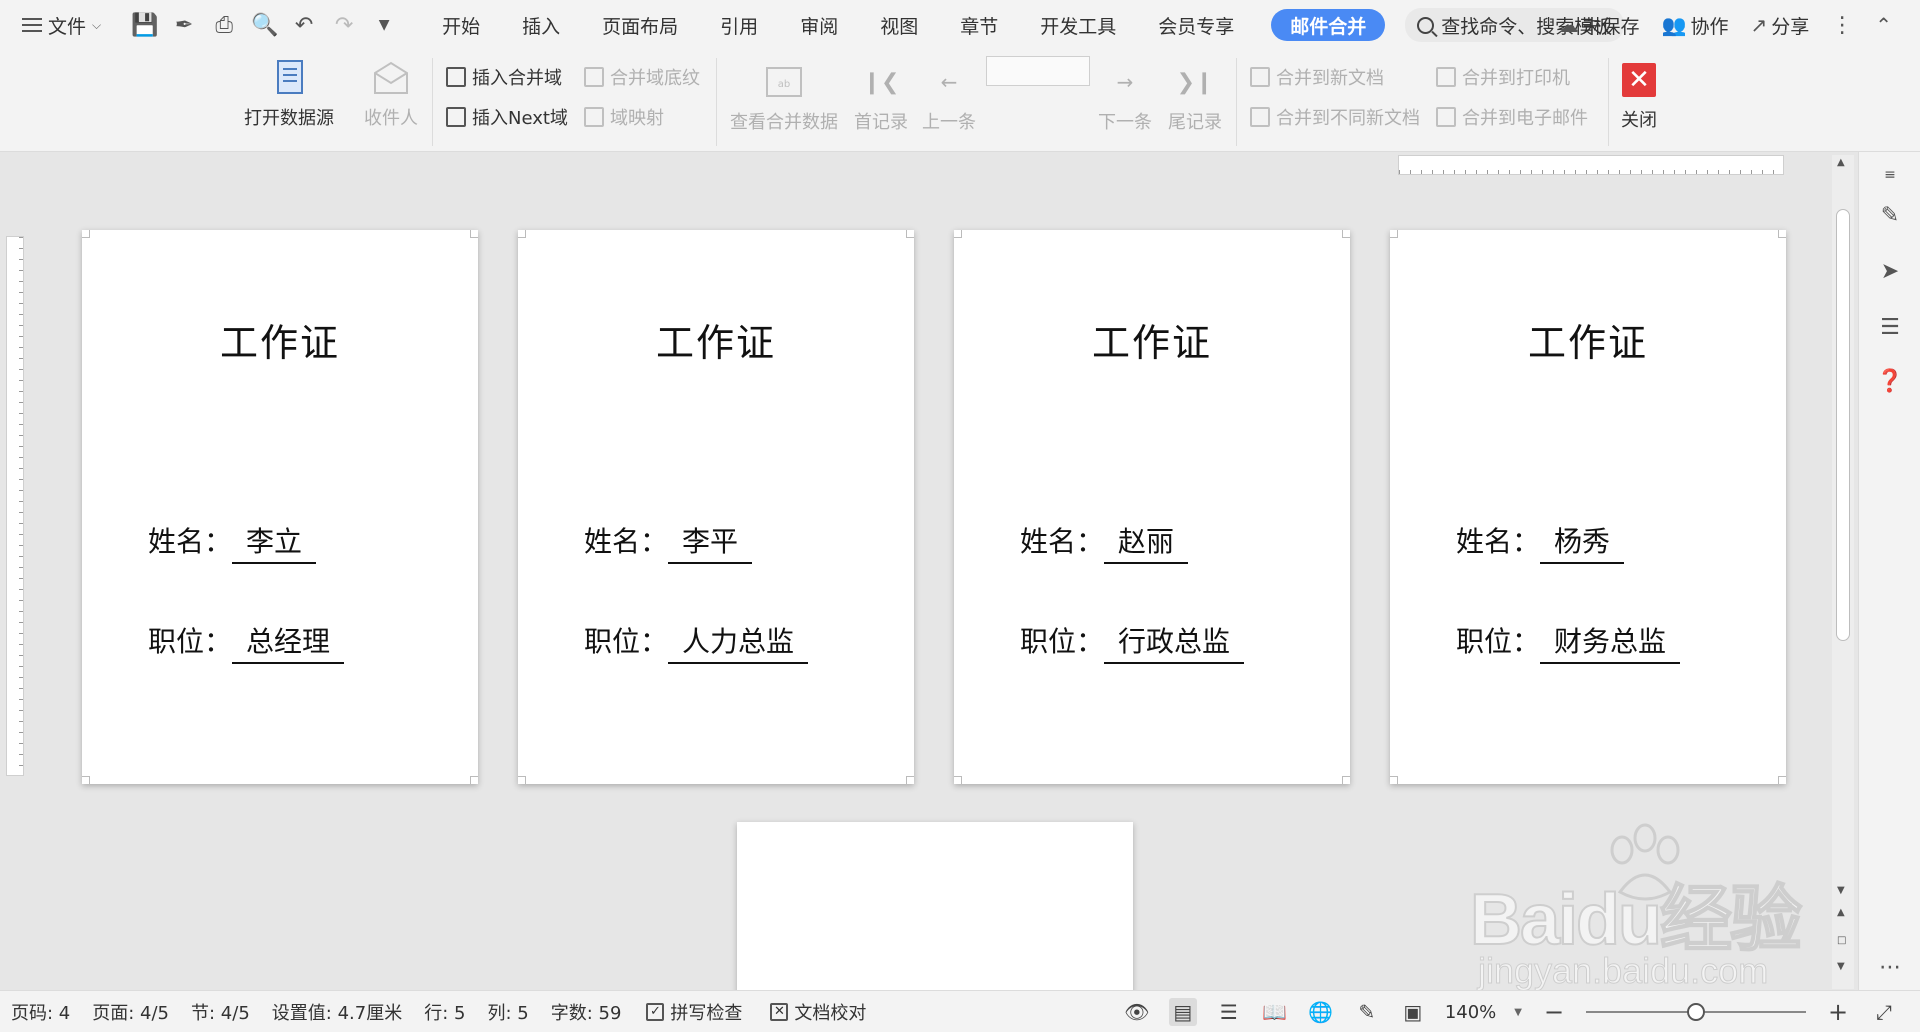 The image size is (1920, 1032). What do you see at coordinates (190, 641) in the screenshot?
I see `position-label: 职位：` at bounding box center [190, 641].